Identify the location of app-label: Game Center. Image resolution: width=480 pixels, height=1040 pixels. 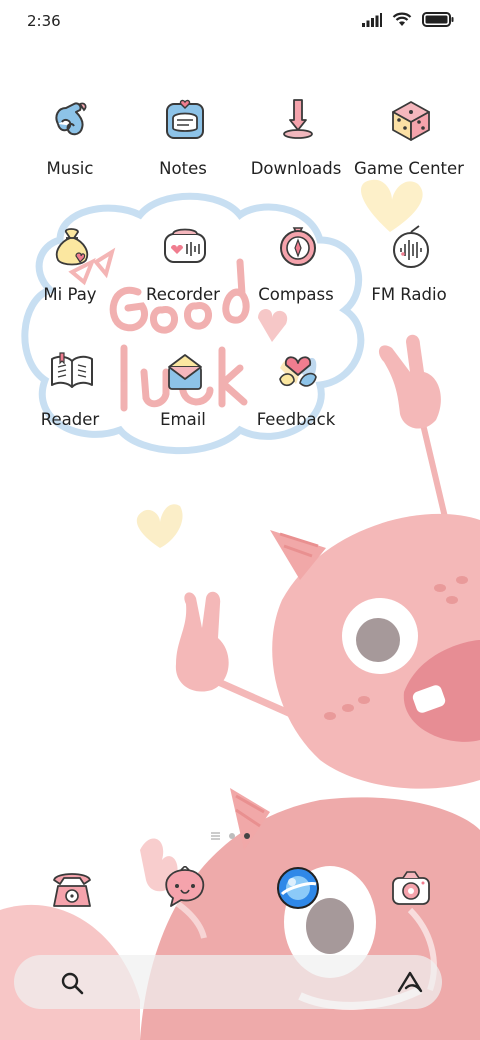
(409, 168).